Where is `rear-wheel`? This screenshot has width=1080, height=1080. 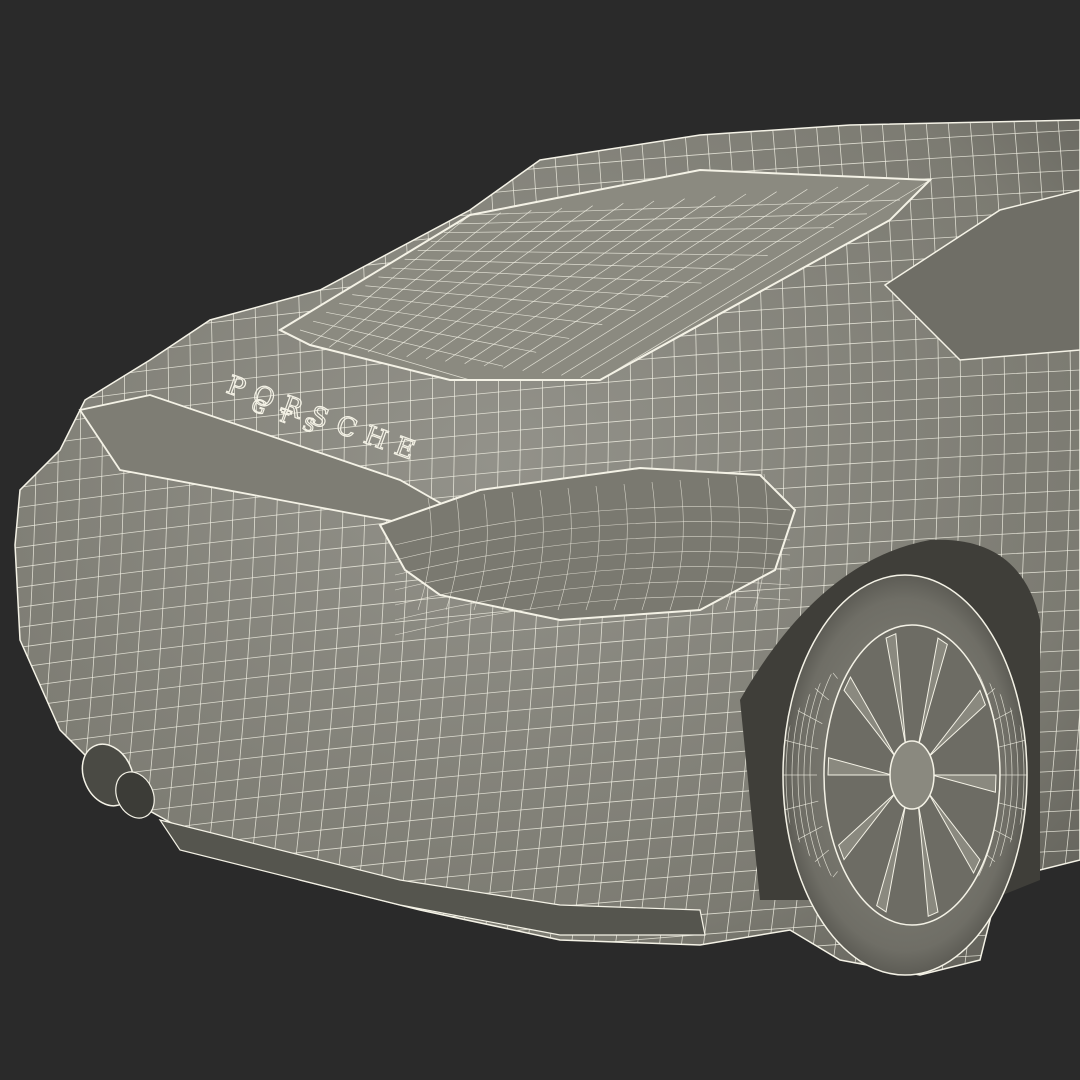
rear-wheel is located at coordinates (905, 775).